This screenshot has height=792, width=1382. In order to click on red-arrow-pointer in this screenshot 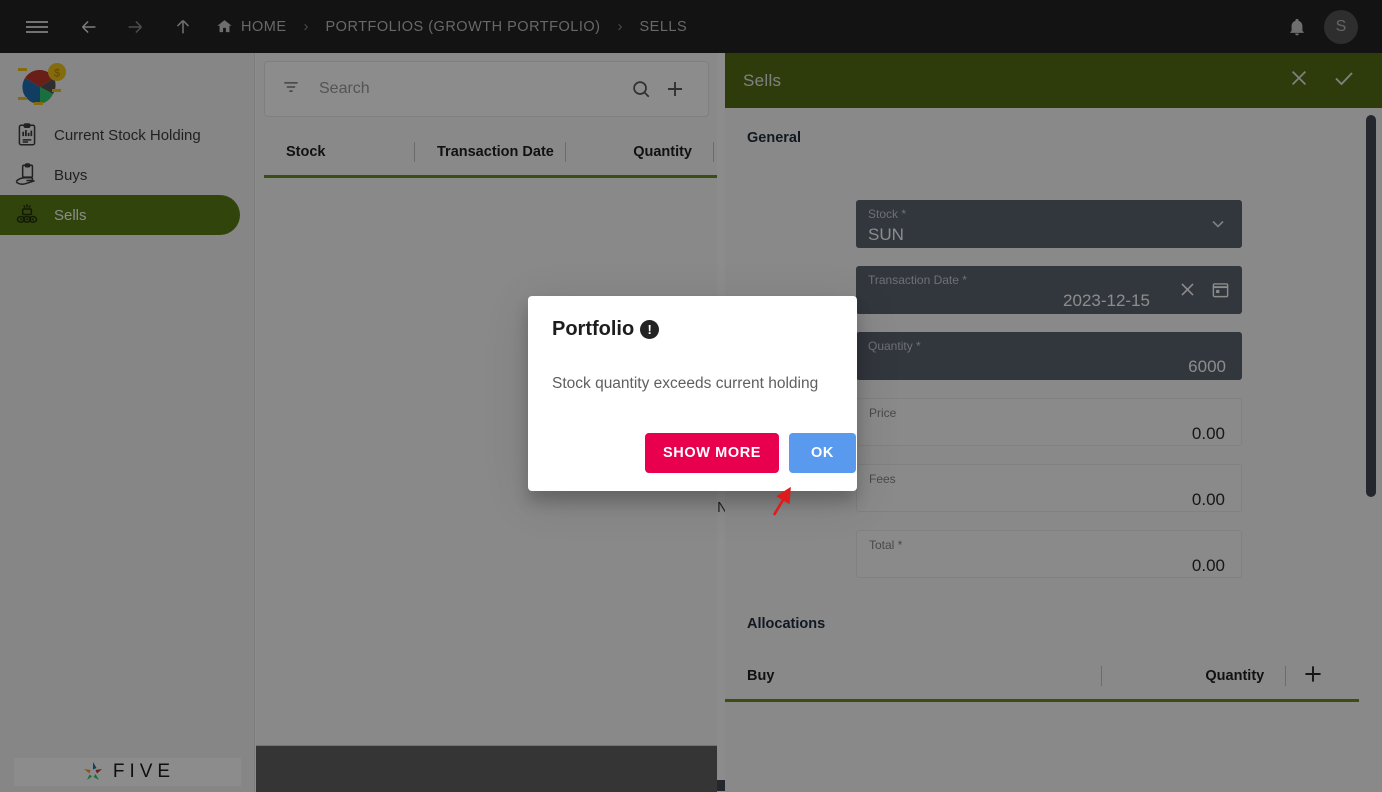, I will do `click(781, 501)`.